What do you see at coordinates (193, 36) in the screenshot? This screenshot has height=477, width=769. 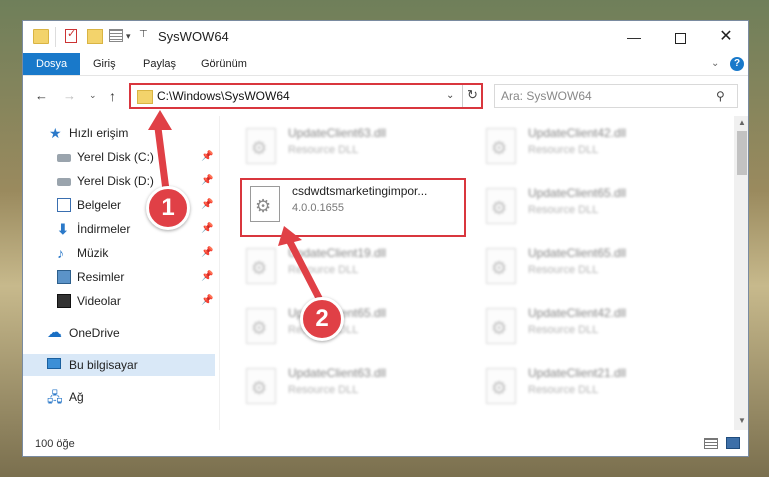 I see `window-title: SysWOW64` at bounding box center [193, 36].